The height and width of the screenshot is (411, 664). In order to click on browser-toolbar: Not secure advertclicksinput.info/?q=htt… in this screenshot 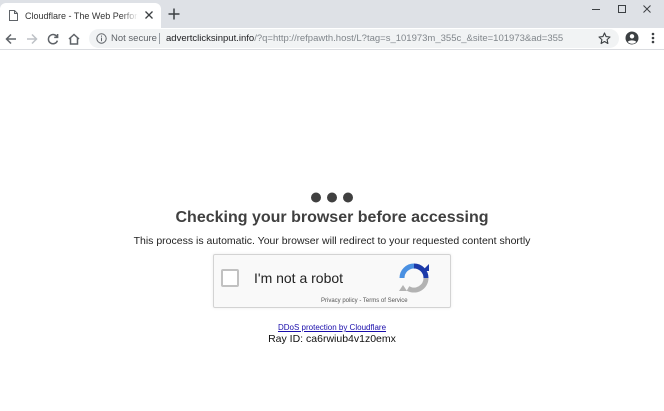, I will do `click(332, 39)`.